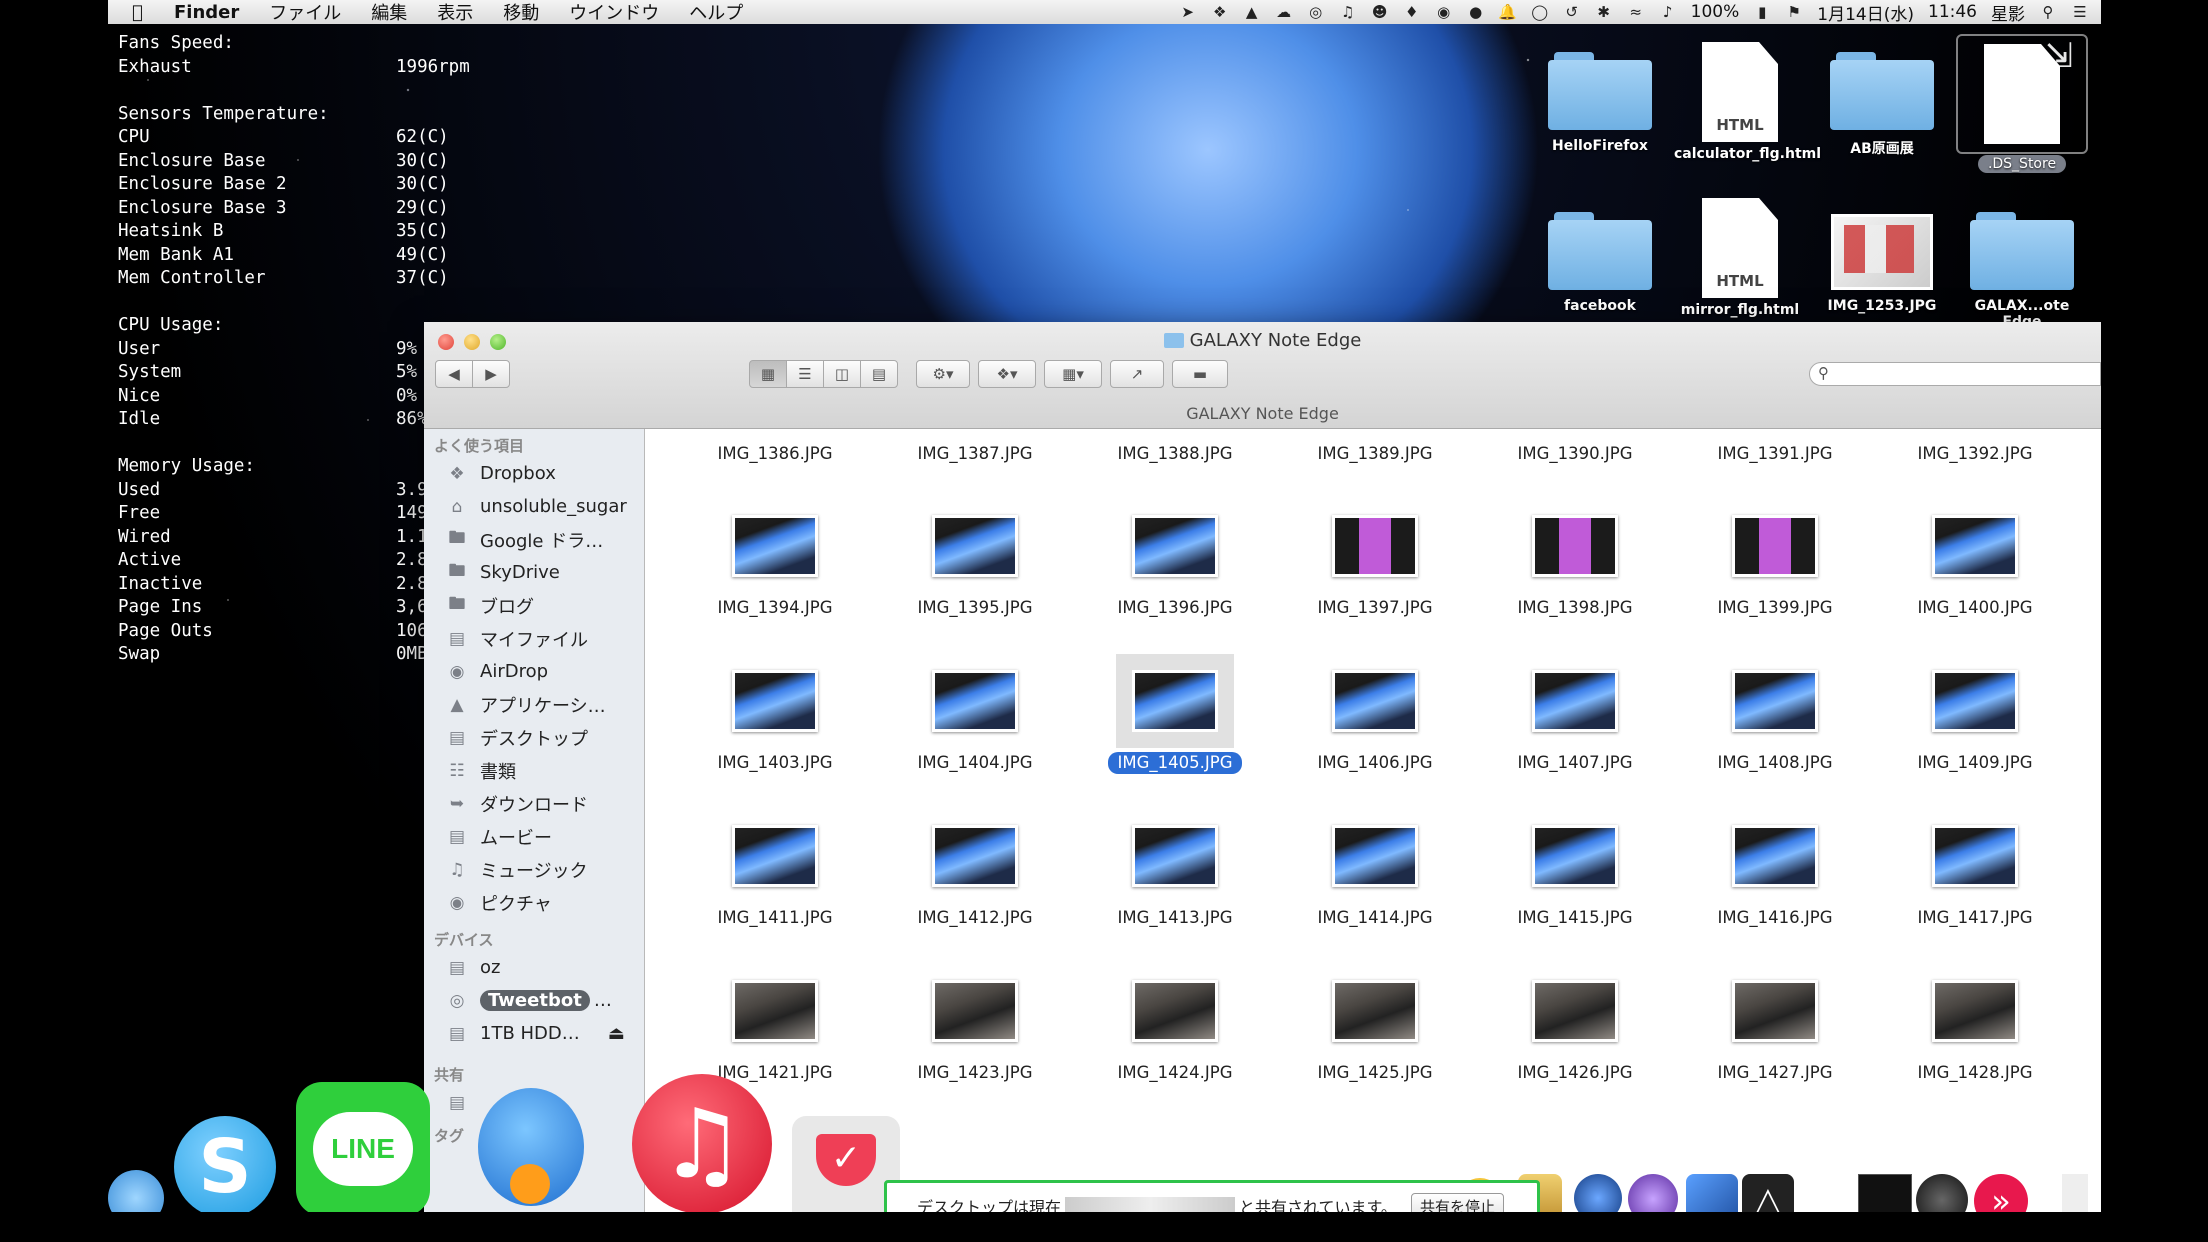 This screenshot has width=2208, height=1242. What do you see at coordinates (1380, 12) in the screenshot?
I see `face-status-icon: ☻` at bounding box center [1380, 12].